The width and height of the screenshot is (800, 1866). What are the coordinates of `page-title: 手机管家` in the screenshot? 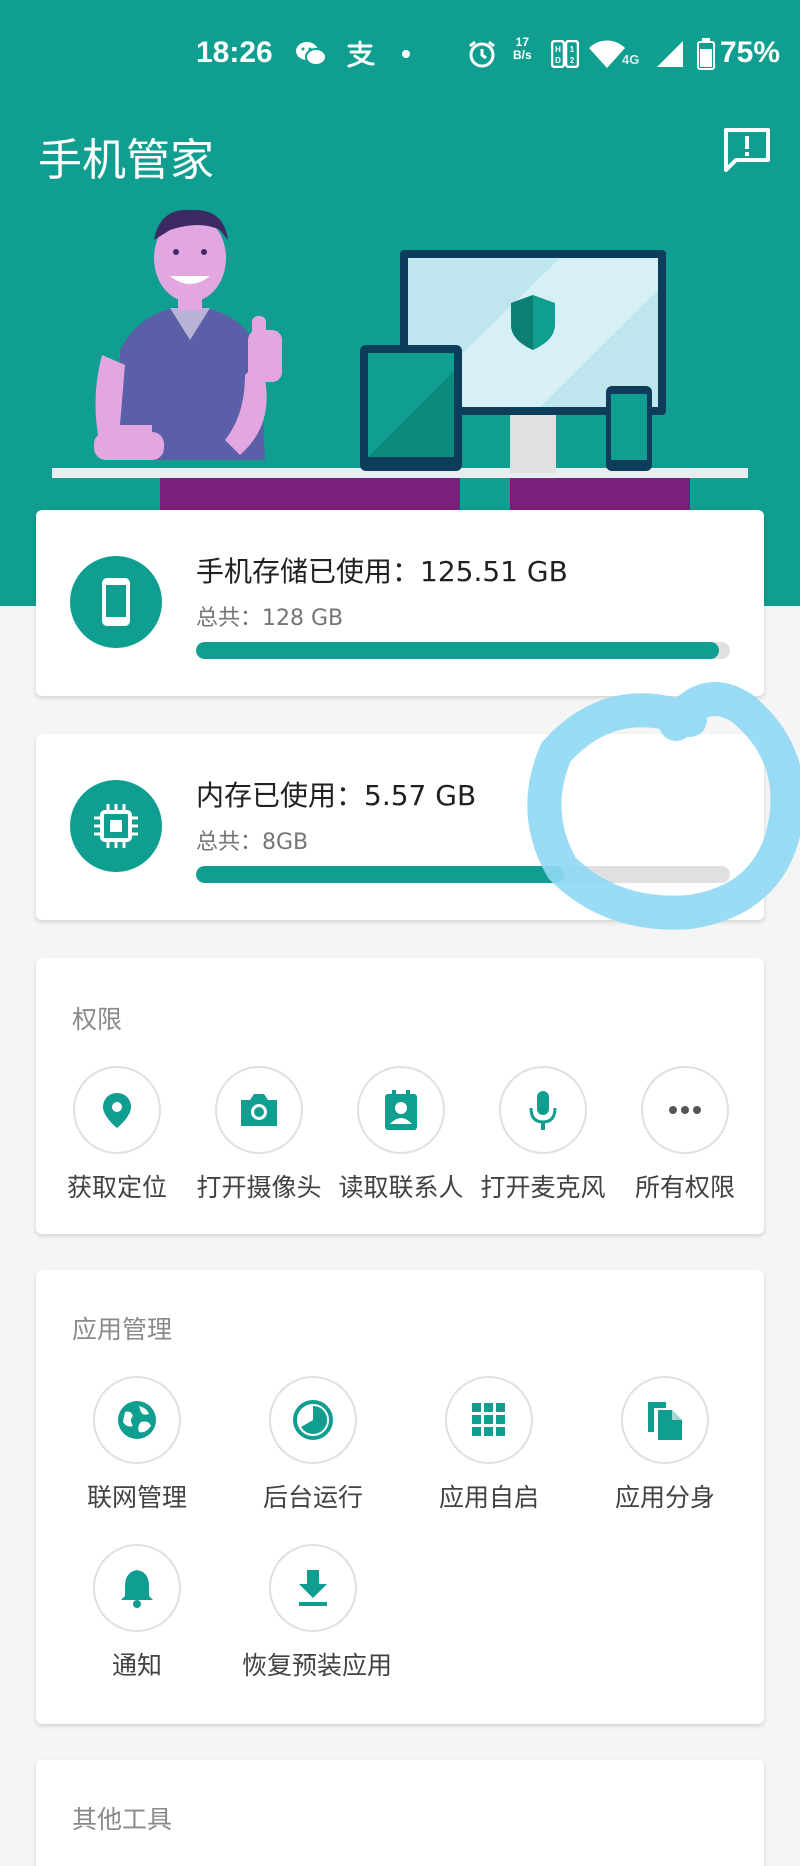 It's located at (126, 160).